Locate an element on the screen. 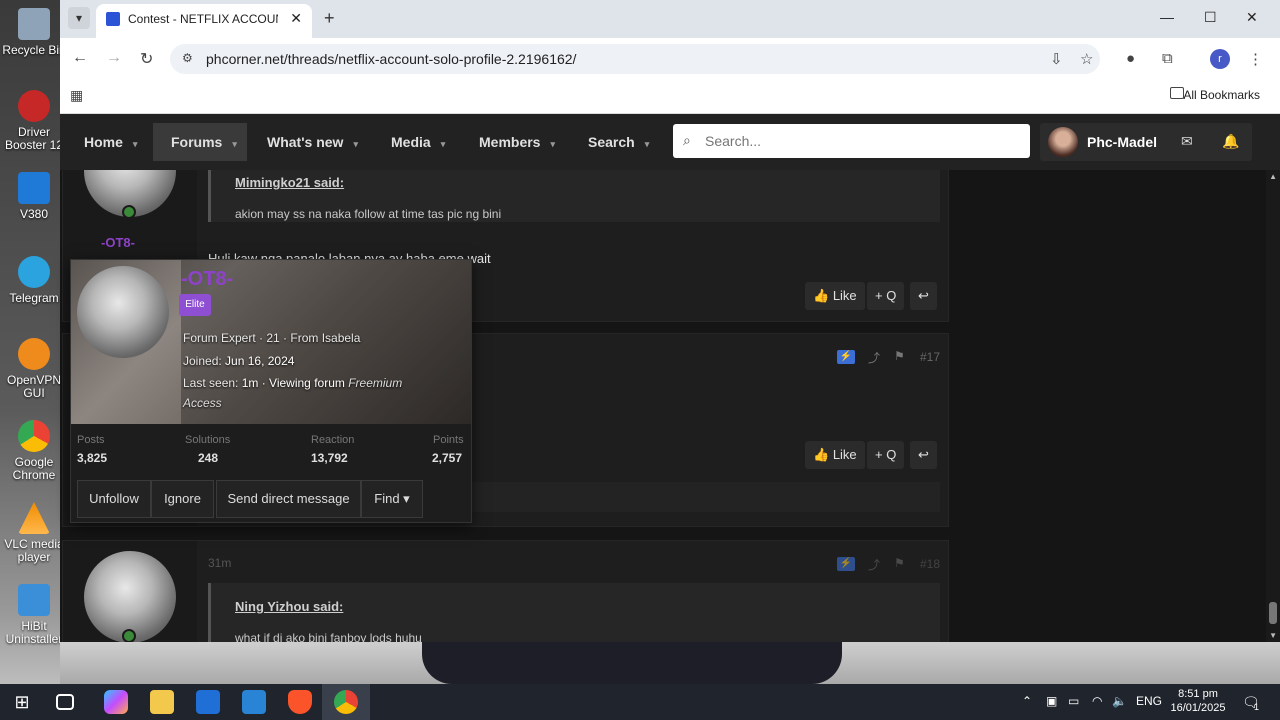 This screenshot has width=1280, height=720. stat-posts: Posts 3,825 is located at coordinates (92, 449).